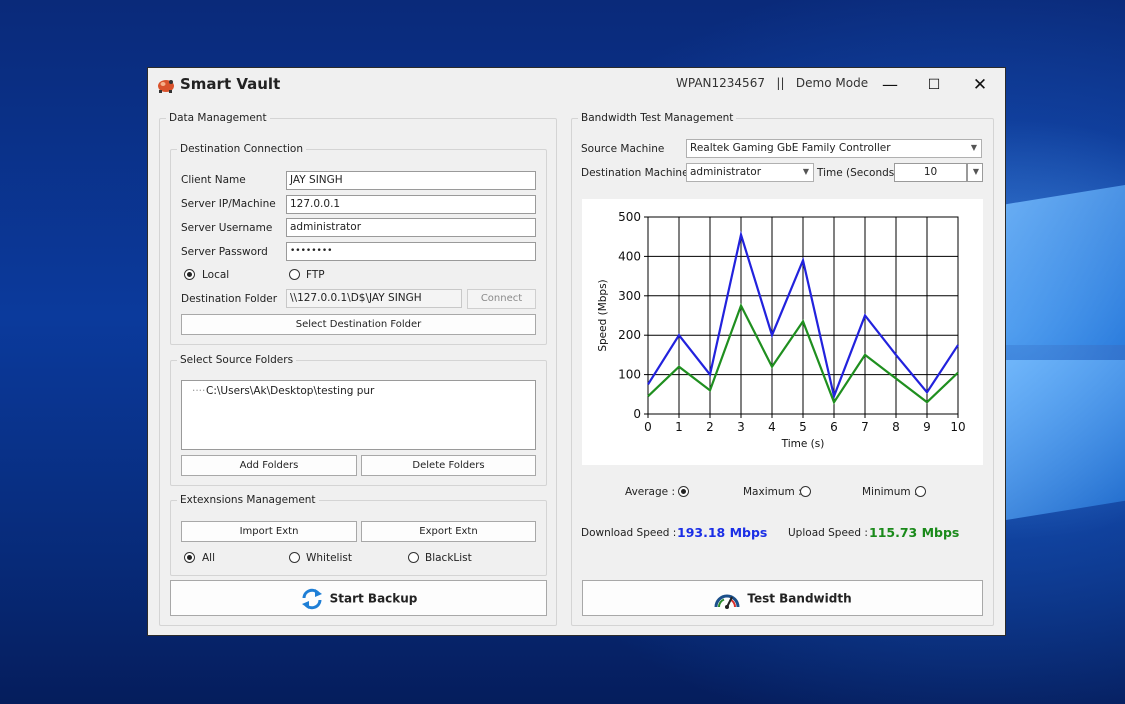 The height and width of the screenshot is (704, 1125). I want to click on export-extn-button: Export Extn, so click(448, 531).